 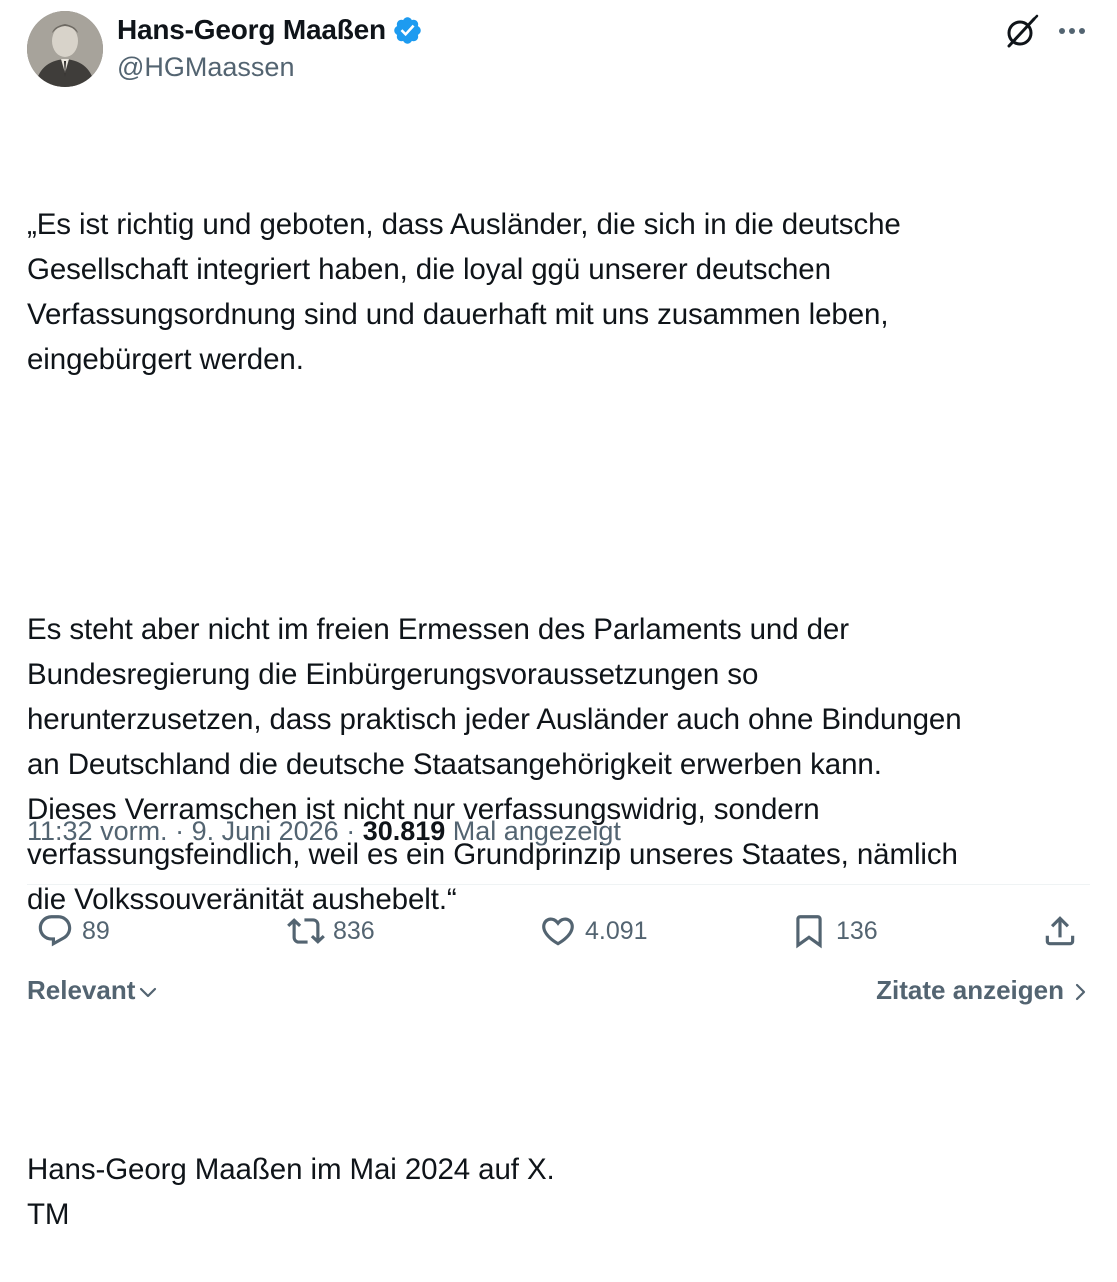 I want to click on repost-count: 836, so click(x=354, y=930).